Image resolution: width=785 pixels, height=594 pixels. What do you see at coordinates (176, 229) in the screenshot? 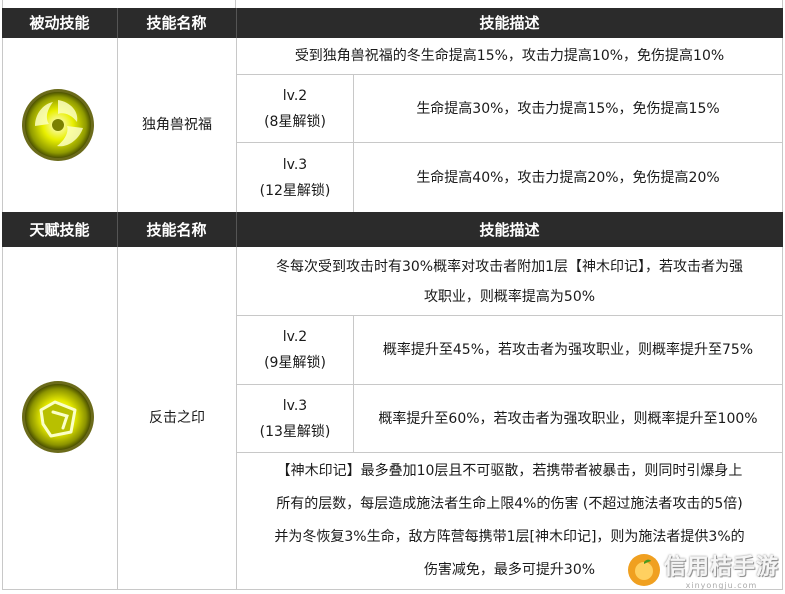
I see `talent-header-name: 技能名称` at bounding box center [176, 229].